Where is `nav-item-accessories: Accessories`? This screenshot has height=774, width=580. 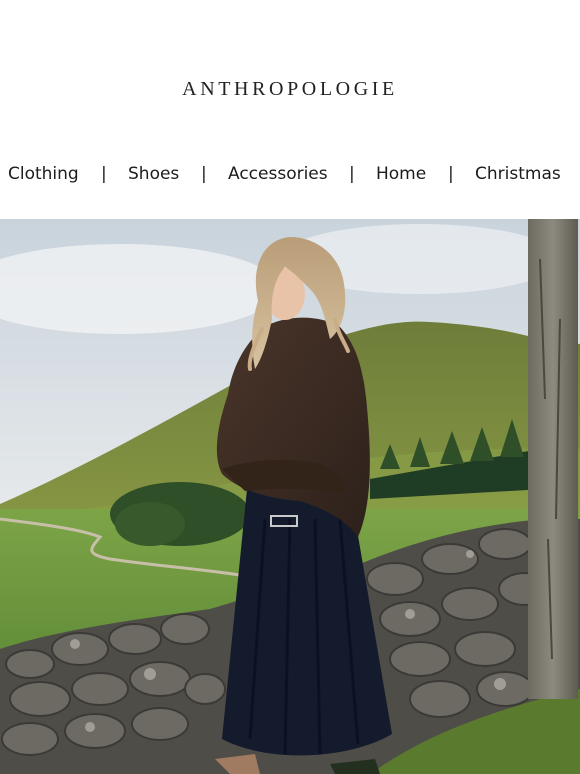 nav-item-accessories: Accessories is located at coordinates (278, 174).